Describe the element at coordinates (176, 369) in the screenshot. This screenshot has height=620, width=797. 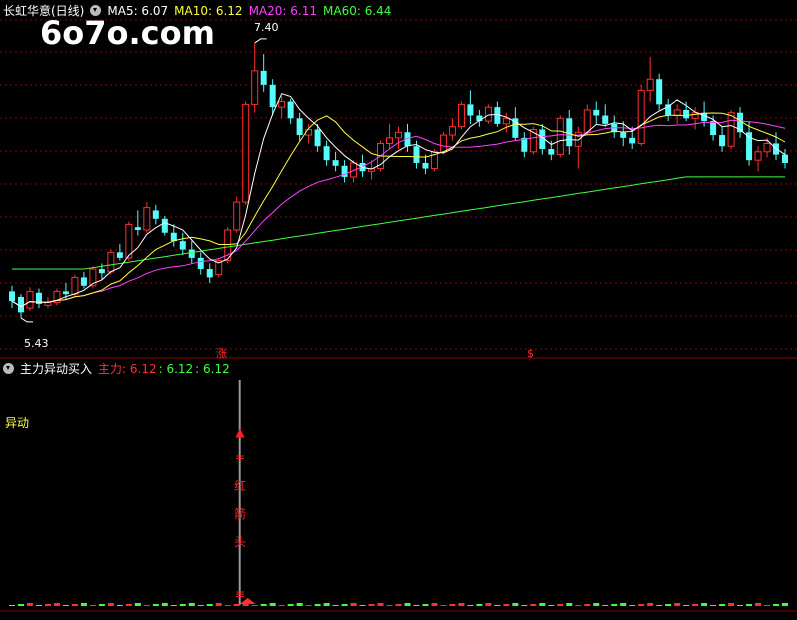
I see `indicator-value-2: : 6.12` at that location.